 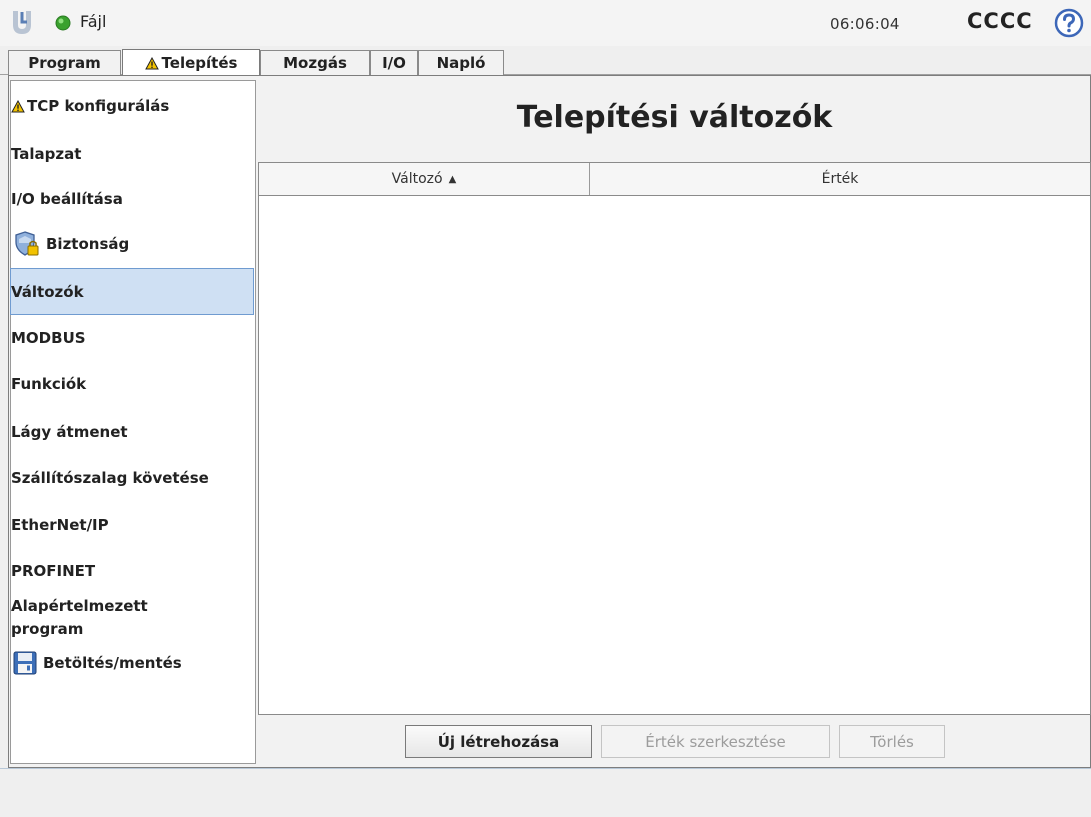 What do you see at coordinates (865, 24) in the screenshot?
I see `clock: 06:06:04` at bounding box center [865, 24].